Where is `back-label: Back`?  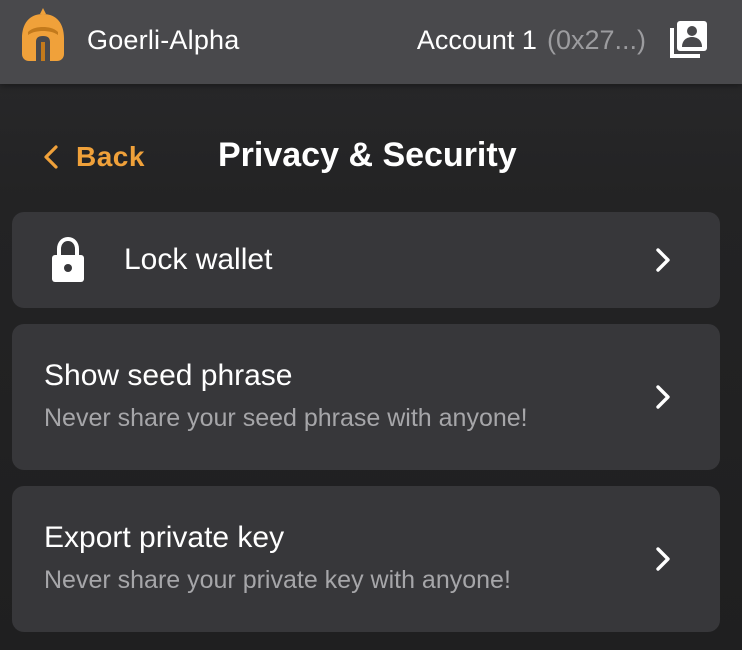 back-label: Back is located at coordinates (110, 156).